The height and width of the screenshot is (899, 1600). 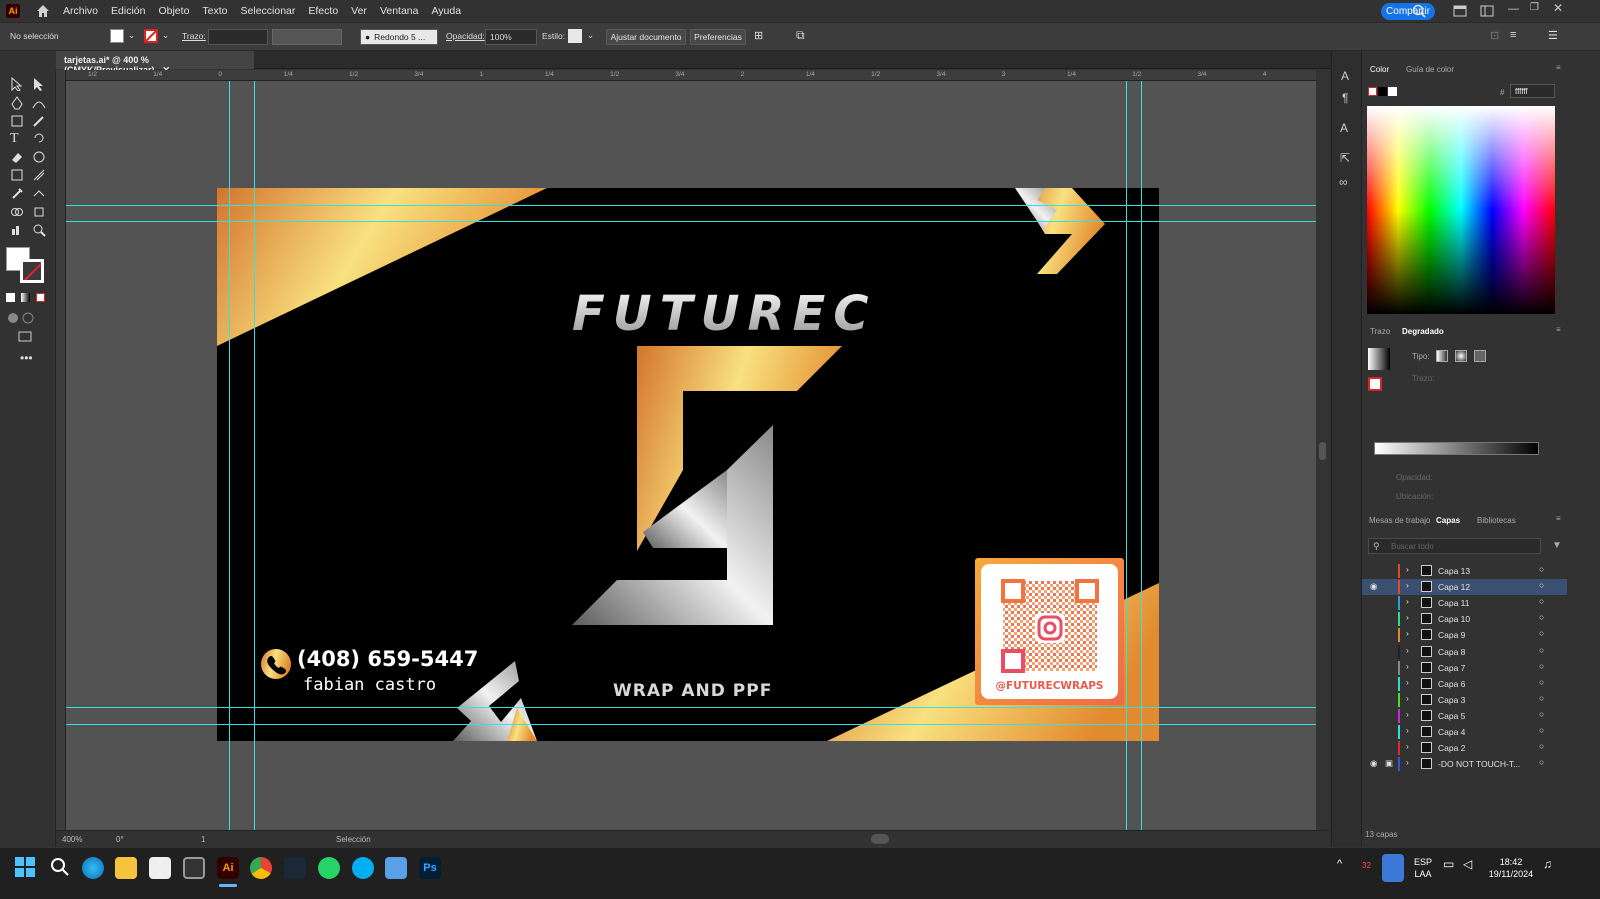 I want to click on layer-row: › Capa 13 ○, so click(x=1464, y=571).